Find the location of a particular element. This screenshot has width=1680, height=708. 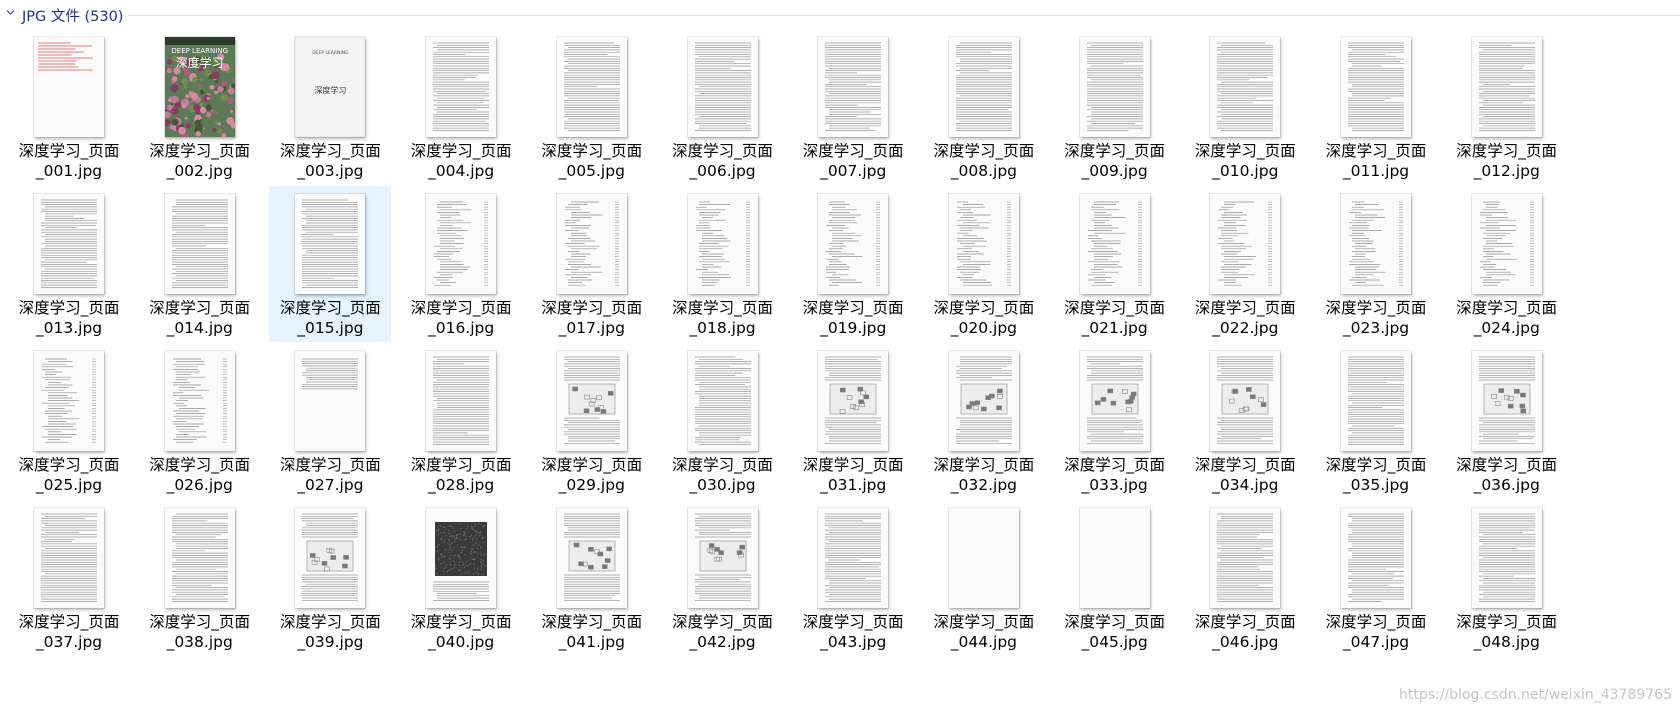

file-item: 深度学习_页面 _036.jpg is located at coordinates (1507, 421).